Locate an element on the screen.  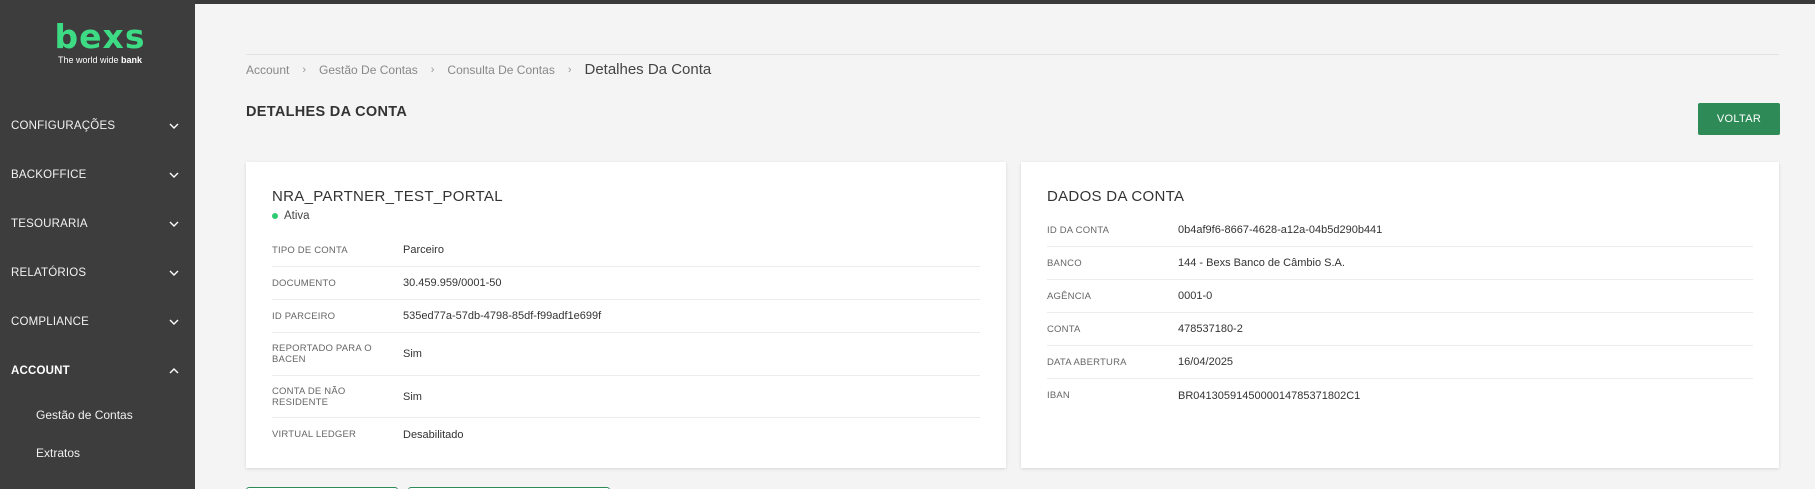
detail-row: TIPO DE CONTA Parceiro is located at coordinates (626, 250).